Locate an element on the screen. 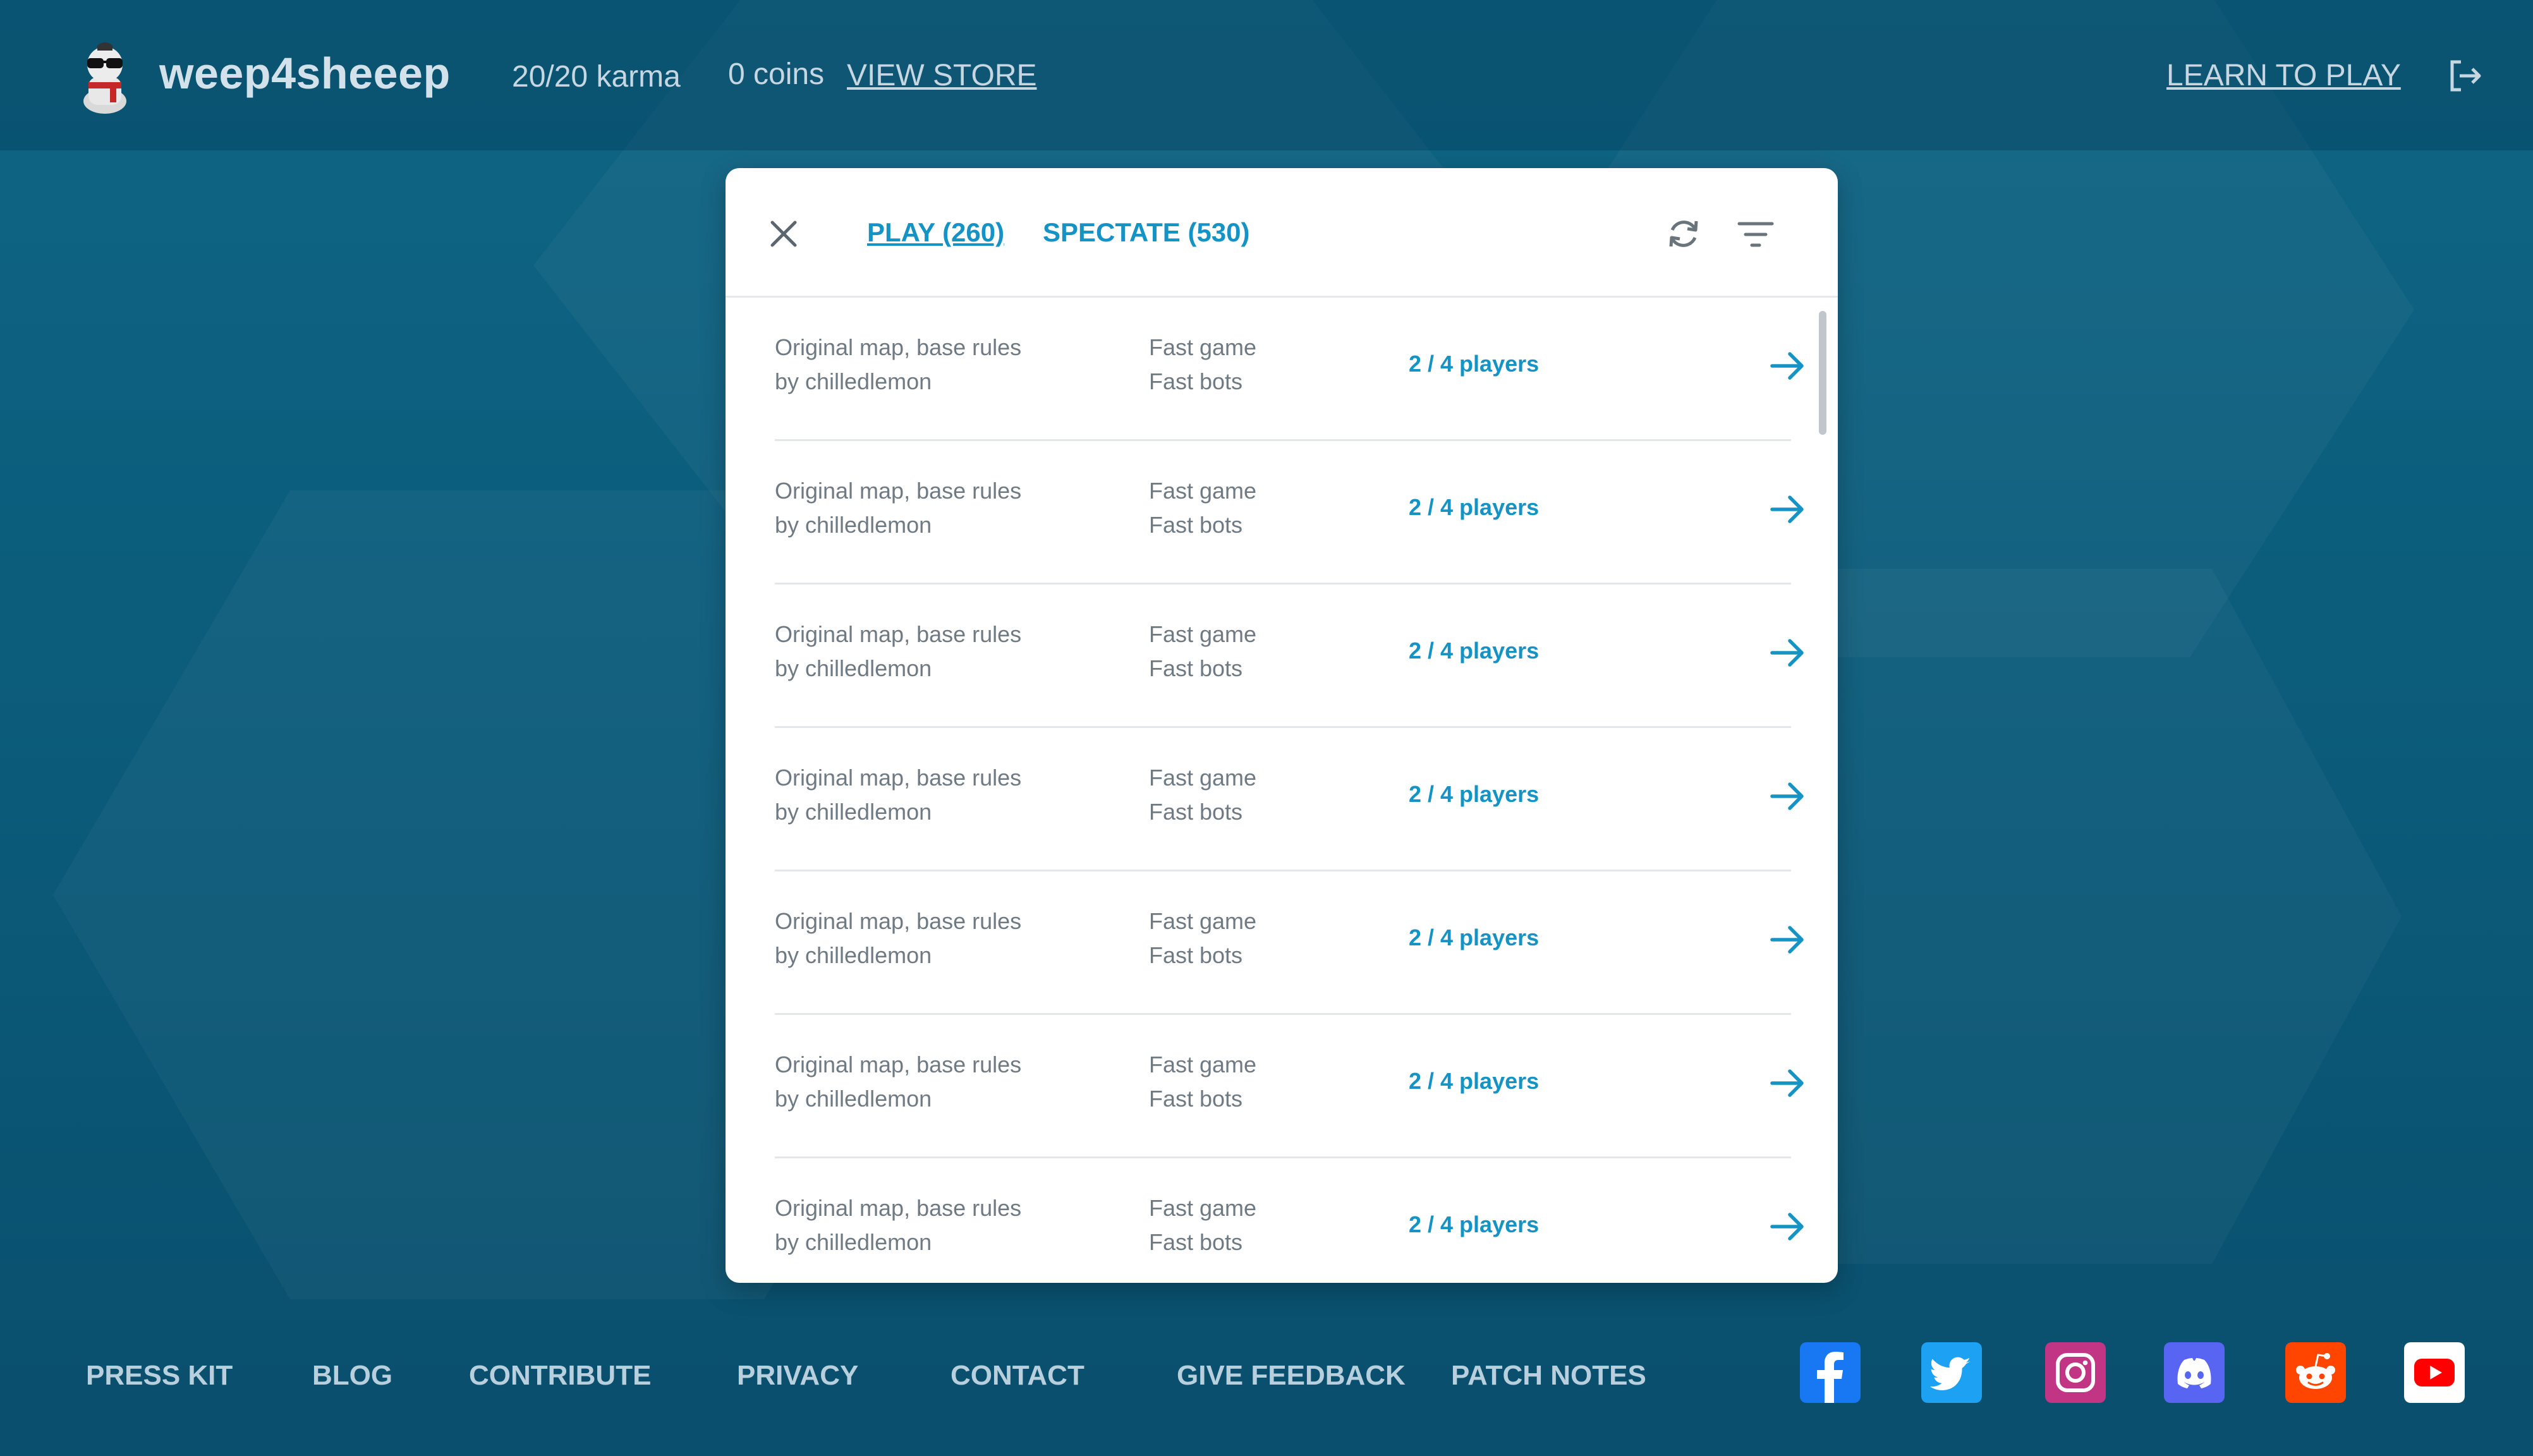  youtube-icon is located at coordinates (2434, 1372).